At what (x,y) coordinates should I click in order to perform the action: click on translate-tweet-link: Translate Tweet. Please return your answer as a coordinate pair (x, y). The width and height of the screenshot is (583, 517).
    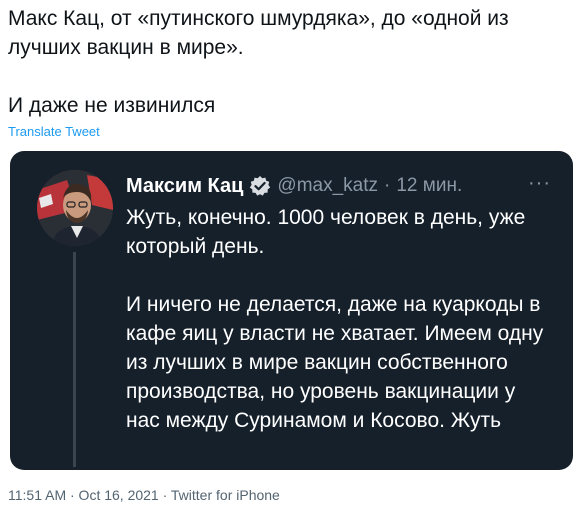
    Looking at the image, I should click on (54, 131).